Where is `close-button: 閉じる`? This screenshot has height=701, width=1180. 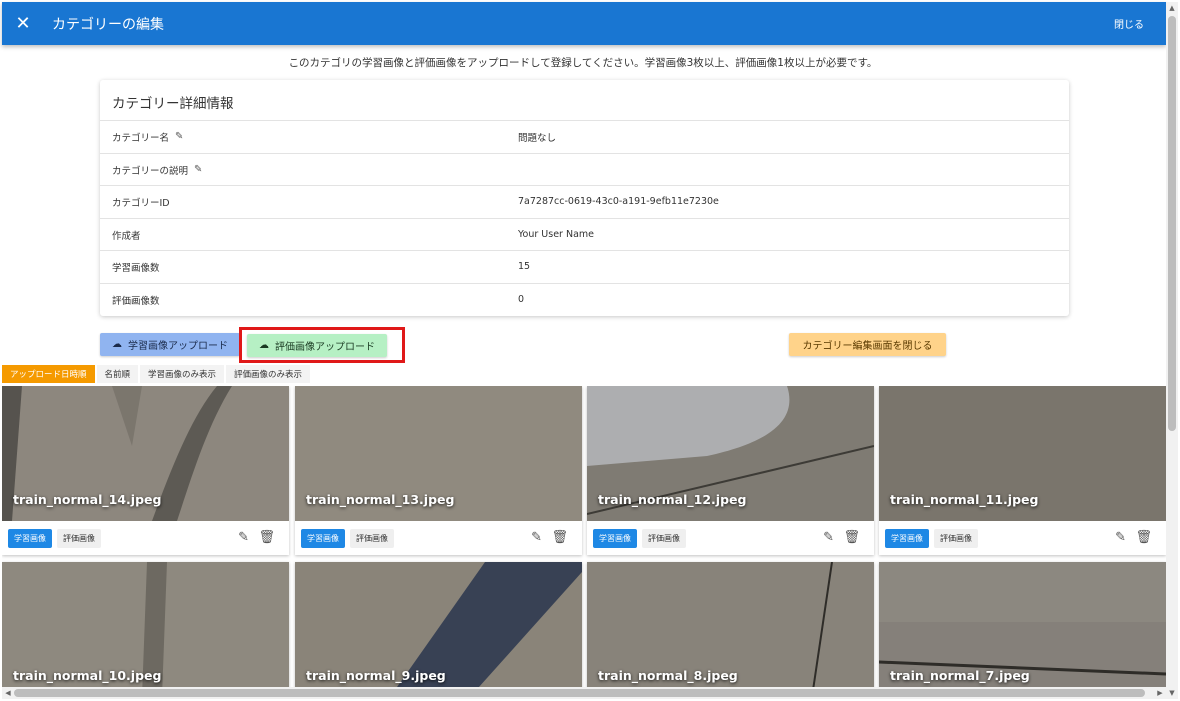
close-button: 閉じる is located at coordinates (1129, 23).